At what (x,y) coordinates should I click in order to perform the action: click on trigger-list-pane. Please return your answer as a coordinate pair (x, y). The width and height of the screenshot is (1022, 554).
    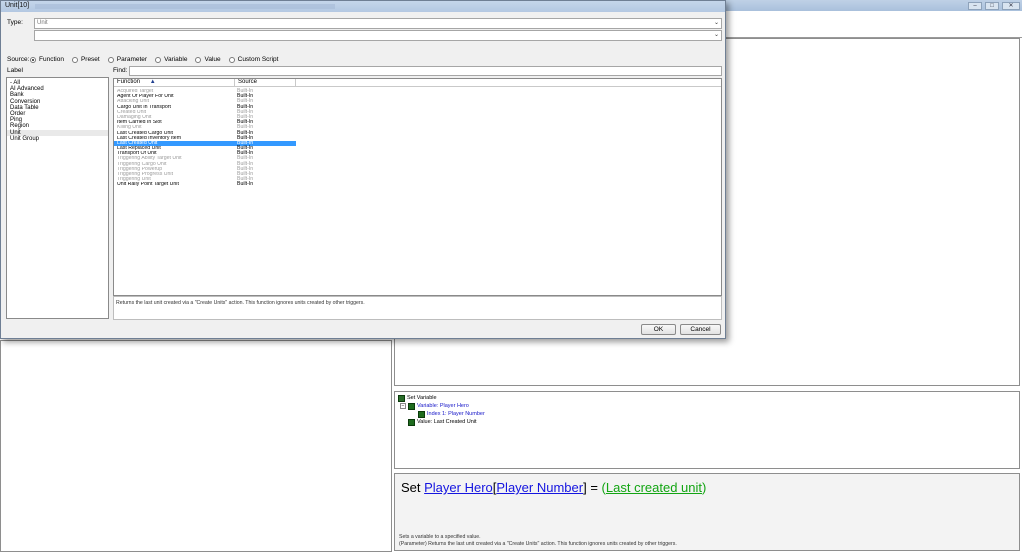
    Looking at the image, I should click on (196, 446).